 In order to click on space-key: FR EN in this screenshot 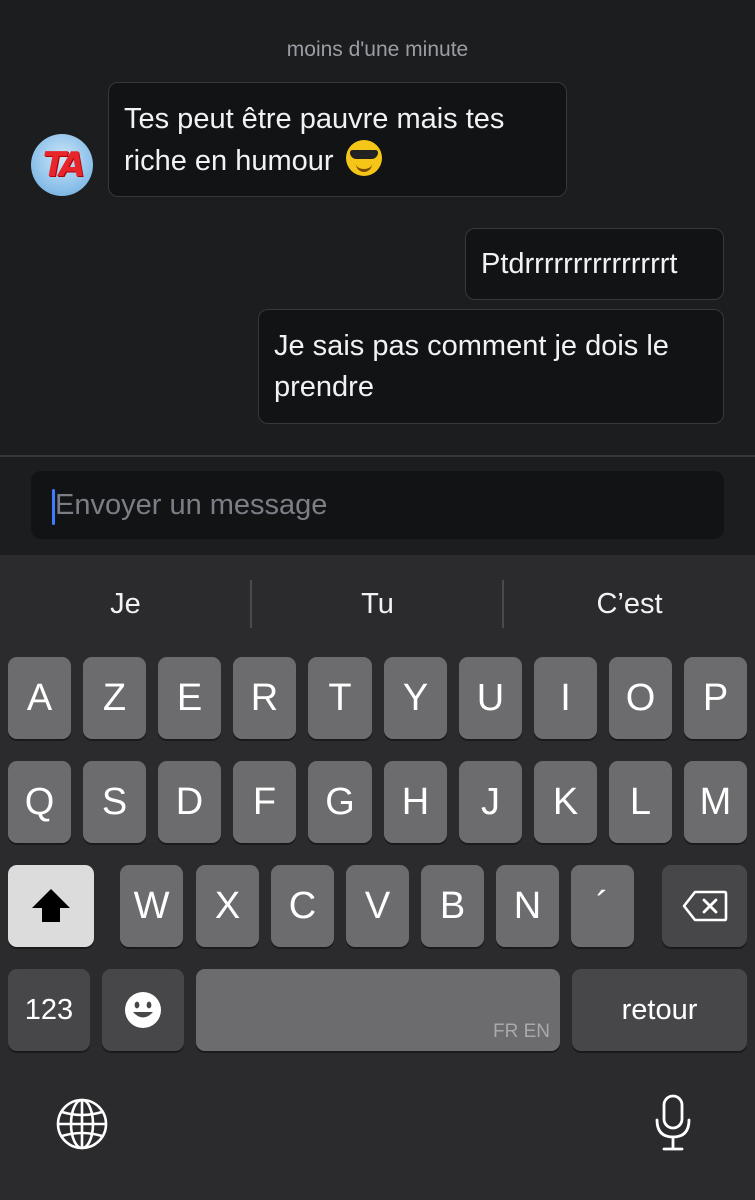, I will do `click(378, 1010)`.